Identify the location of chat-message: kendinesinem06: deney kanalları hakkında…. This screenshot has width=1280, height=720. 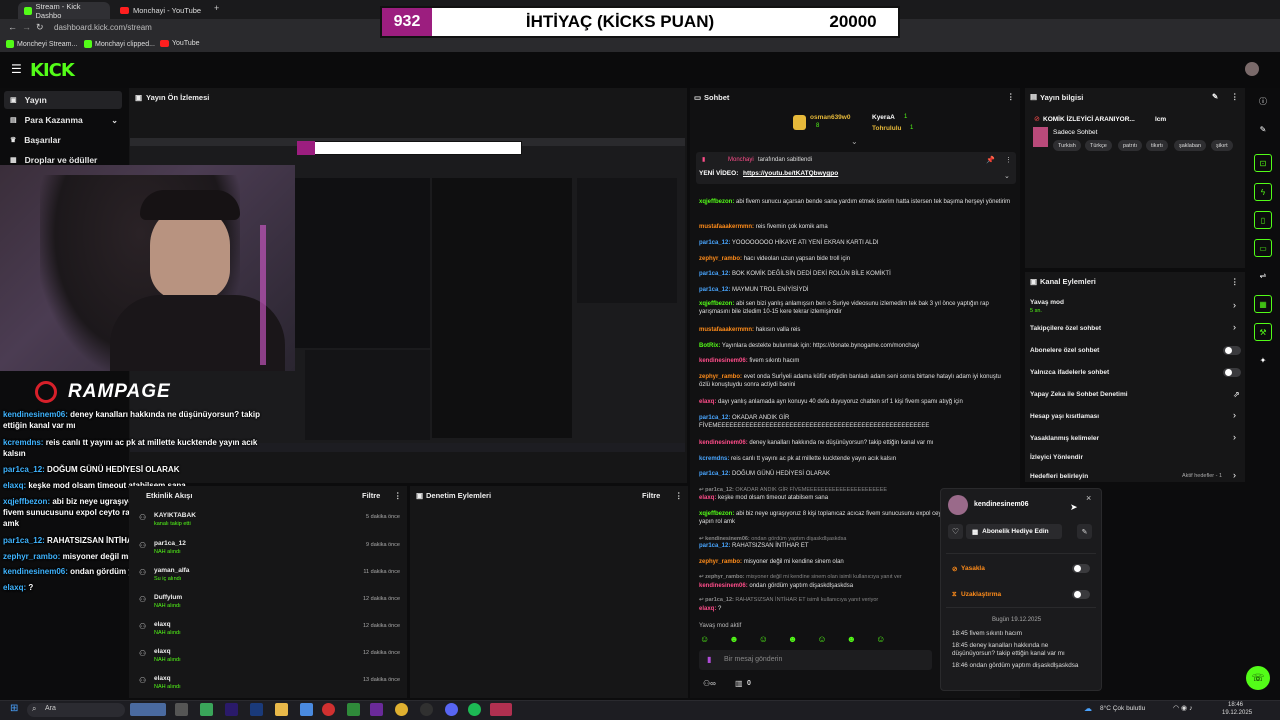
(855, 443).